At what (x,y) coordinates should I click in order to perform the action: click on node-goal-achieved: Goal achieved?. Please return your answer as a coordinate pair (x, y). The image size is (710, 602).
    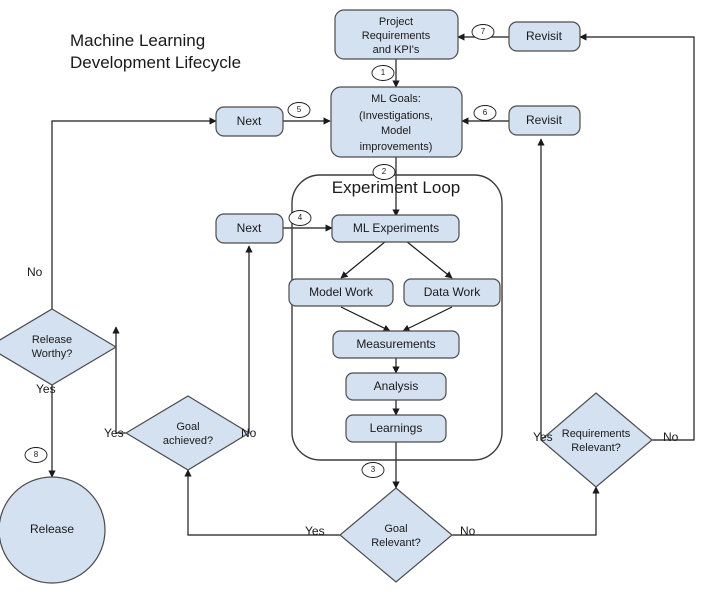
    Looking at the image, I should click on (187, 433).